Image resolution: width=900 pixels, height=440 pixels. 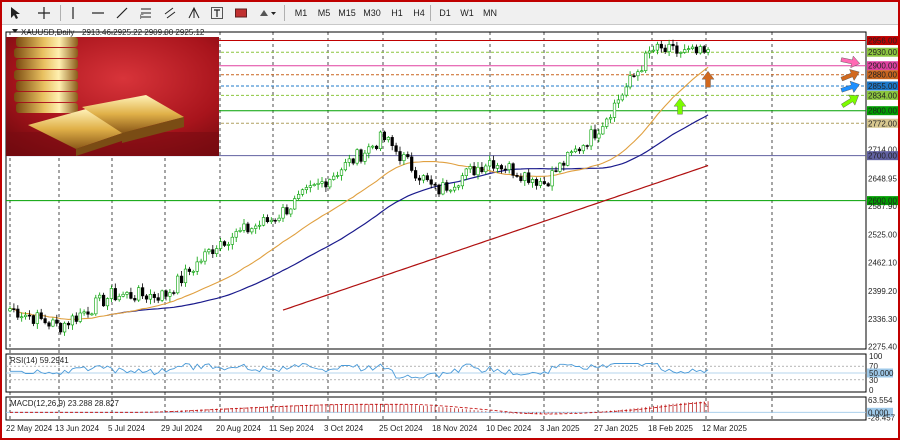 I want to click on trendline-tool-button, so click(x=122, y=13).